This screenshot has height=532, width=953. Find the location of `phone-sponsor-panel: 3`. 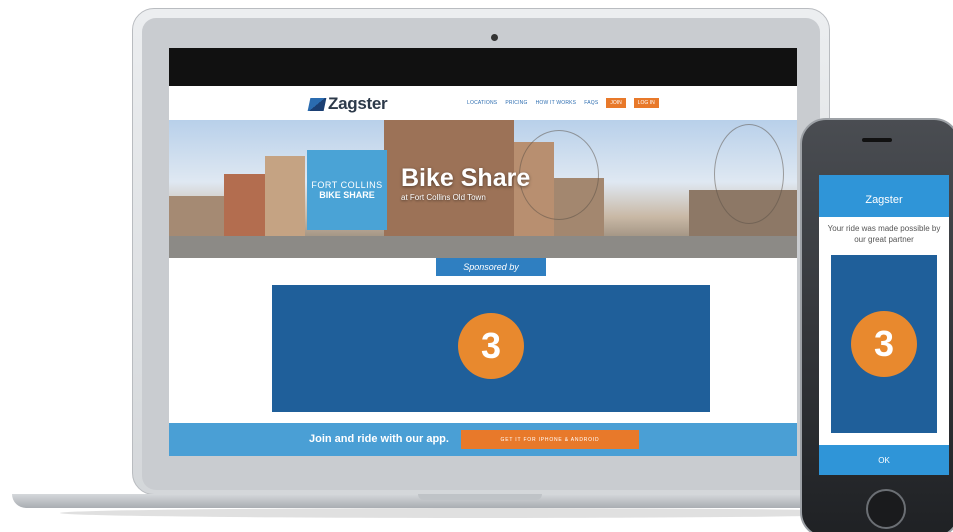

phone-sponsor-panel: 3 is located at coordinates (884, 344).